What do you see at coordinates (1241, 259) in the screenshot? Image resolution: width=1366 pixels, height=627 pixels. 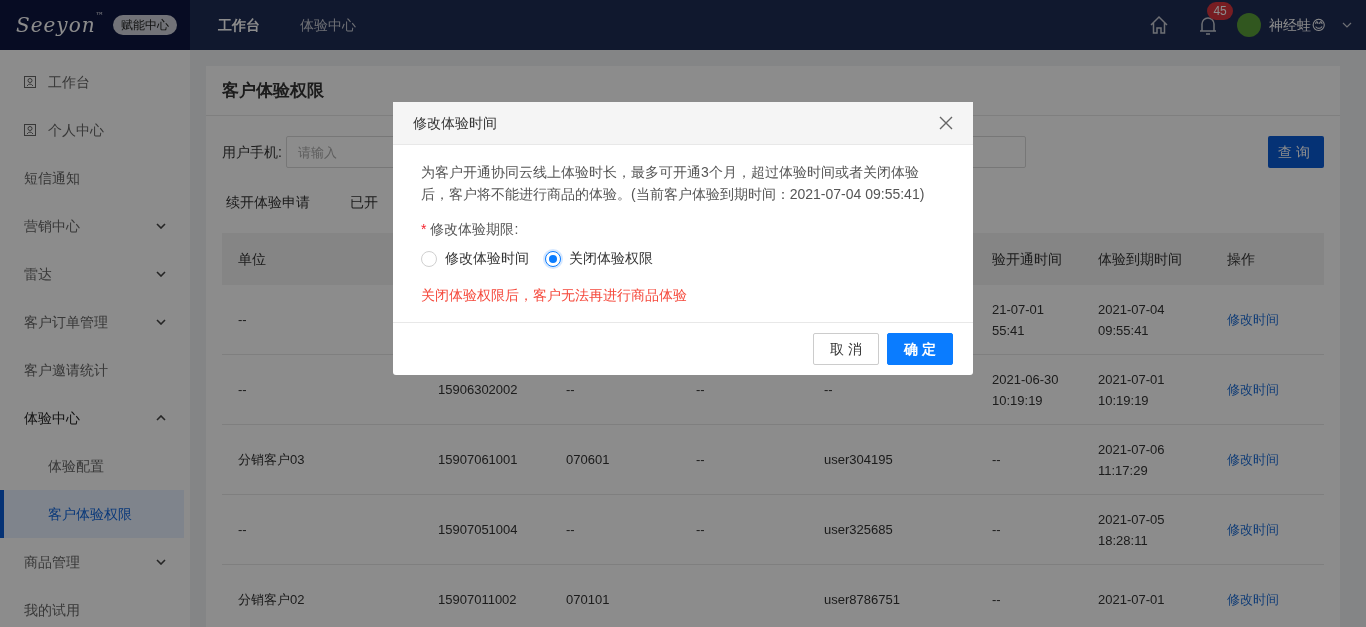 I see `column-header: 操作` at bounding box center [1241, 259].